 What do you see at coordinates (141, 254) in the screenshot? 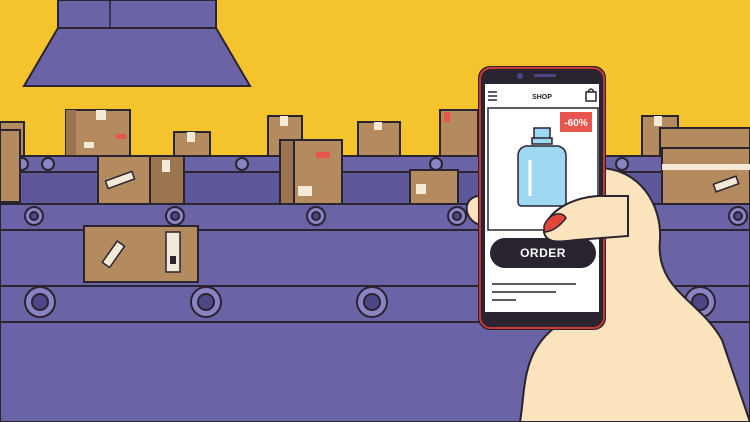
I see `lower-box` at bounding box center [141, 254].